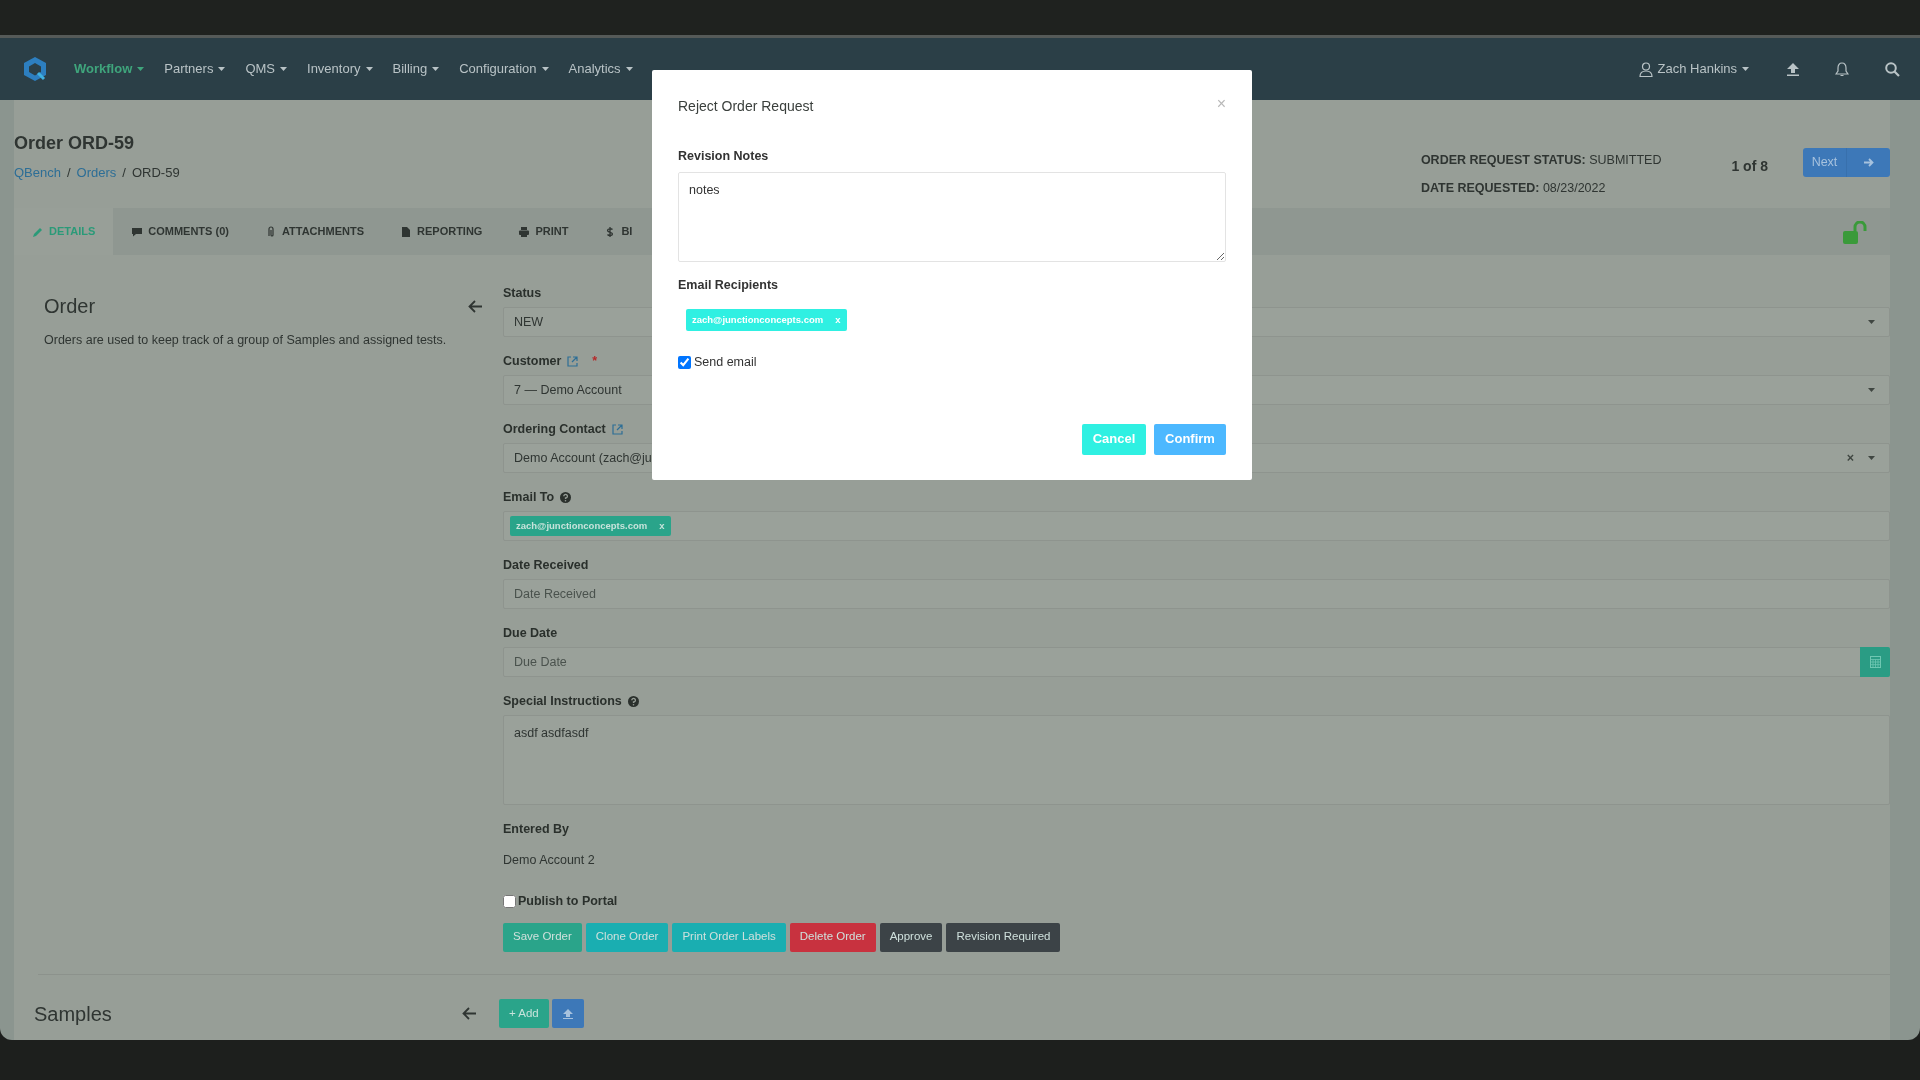 Image resolution: width=1920 pixels, height=1080 pixels. Describe the element at coordinates (314, 231) in the screenshot. I see `tab: ATTACHMENTS` at that location.